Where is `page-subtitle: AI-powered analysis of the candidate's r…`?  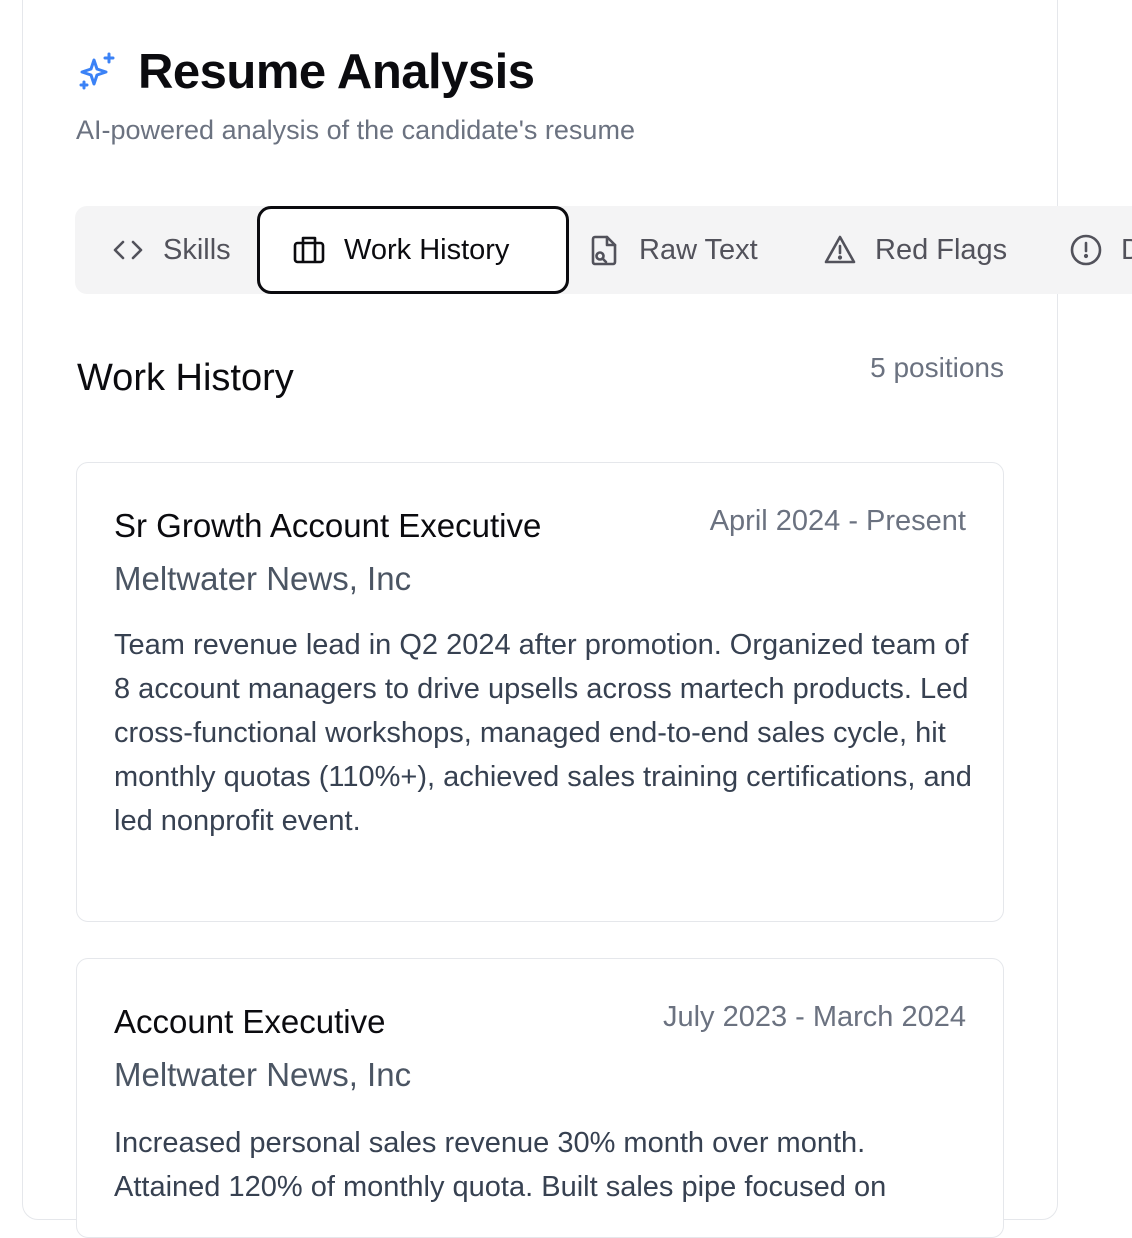
page-subtitle: AI-powered analysis of the candidate's r… is located at coordinates (355, 130).